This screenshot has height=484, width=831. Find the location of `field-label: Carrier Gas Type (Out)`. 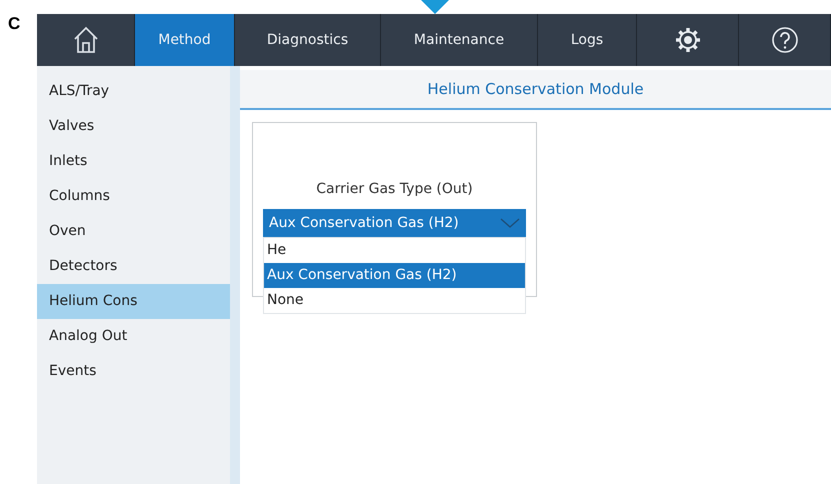

field-label: Carrier Gas Type (Out) is located at coordinates (394, 189).